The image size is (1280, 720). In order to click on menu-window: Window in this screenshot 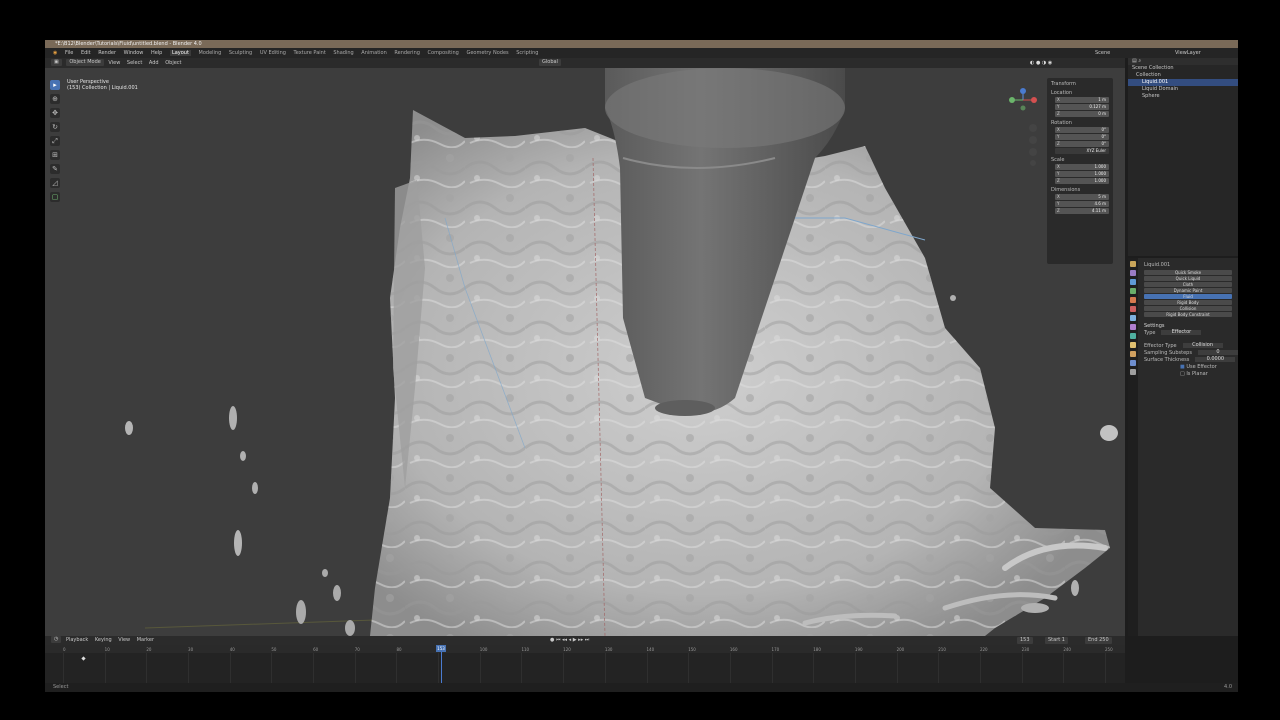, I will do `click(134, 53)`.